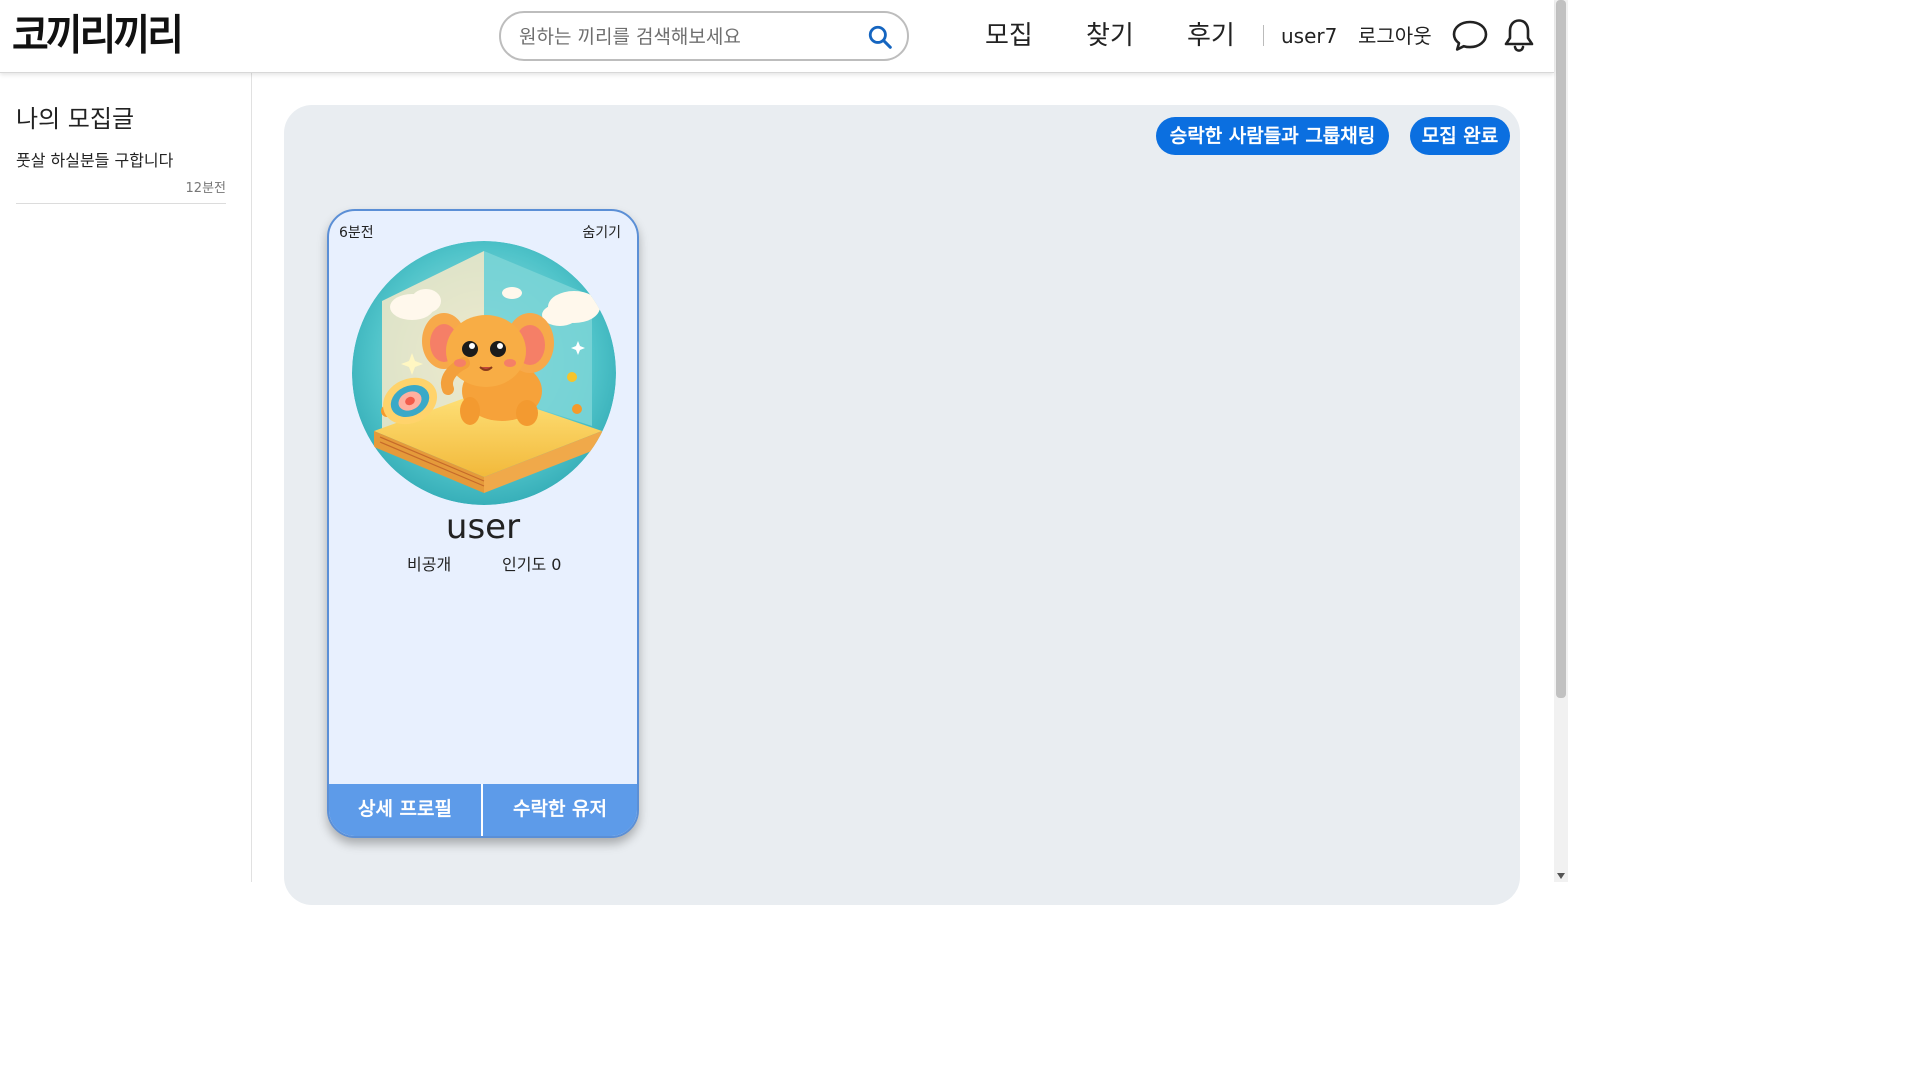 The width and height of the screenshot is (1920, 1080). What do you see at coordinates (205, 188) in the screenshot?
I see `post-time: 12분전` at bounding box center [205, 188].